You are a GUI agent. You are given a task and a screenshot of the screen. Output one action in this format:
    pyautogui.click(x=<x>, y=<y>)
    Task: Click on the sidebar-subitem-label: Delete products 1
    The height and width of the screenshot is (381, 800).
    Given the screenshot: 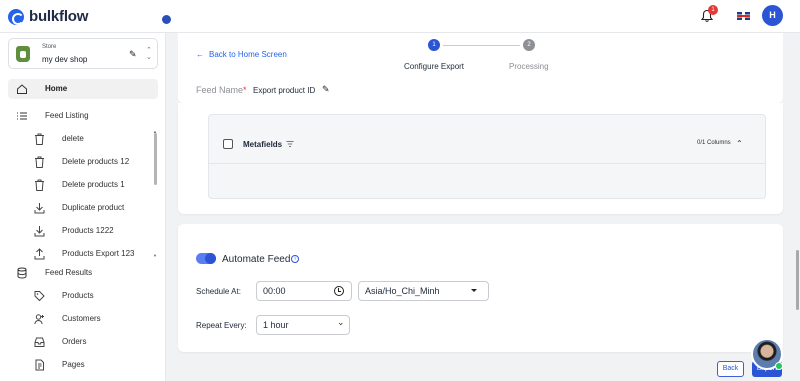 What is the action you would take?
    pyautogui.click(x=93, y=184)
    